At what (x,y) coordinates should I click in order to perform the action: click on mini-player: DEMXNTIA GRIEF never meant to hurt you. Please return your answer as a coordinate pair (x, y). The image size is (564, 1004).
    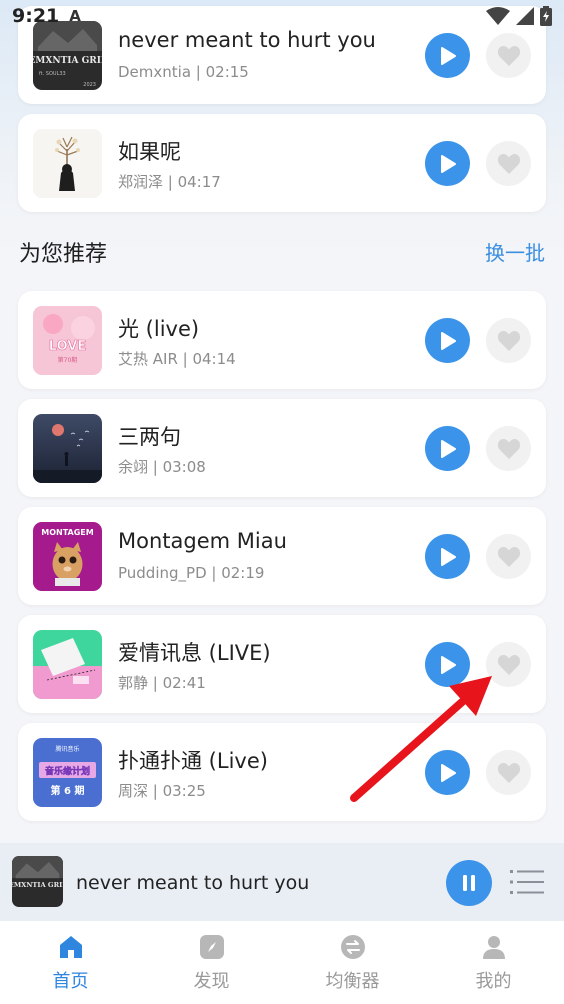
    Looking at the image, I should click on (282, 882).